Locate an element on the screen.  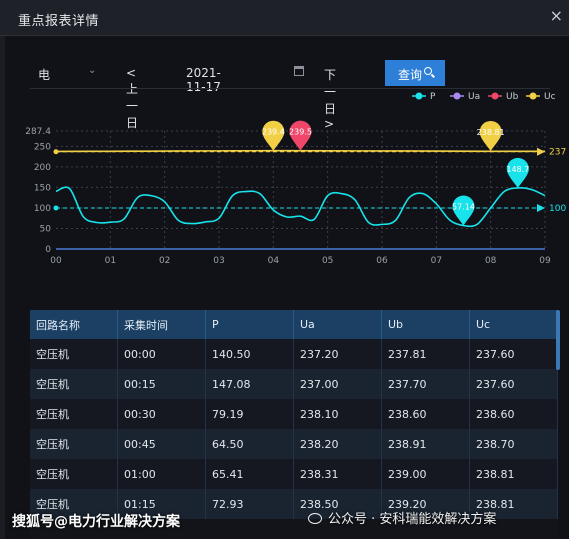
y-tick-label: 200 is located at coordinates (42, 168).